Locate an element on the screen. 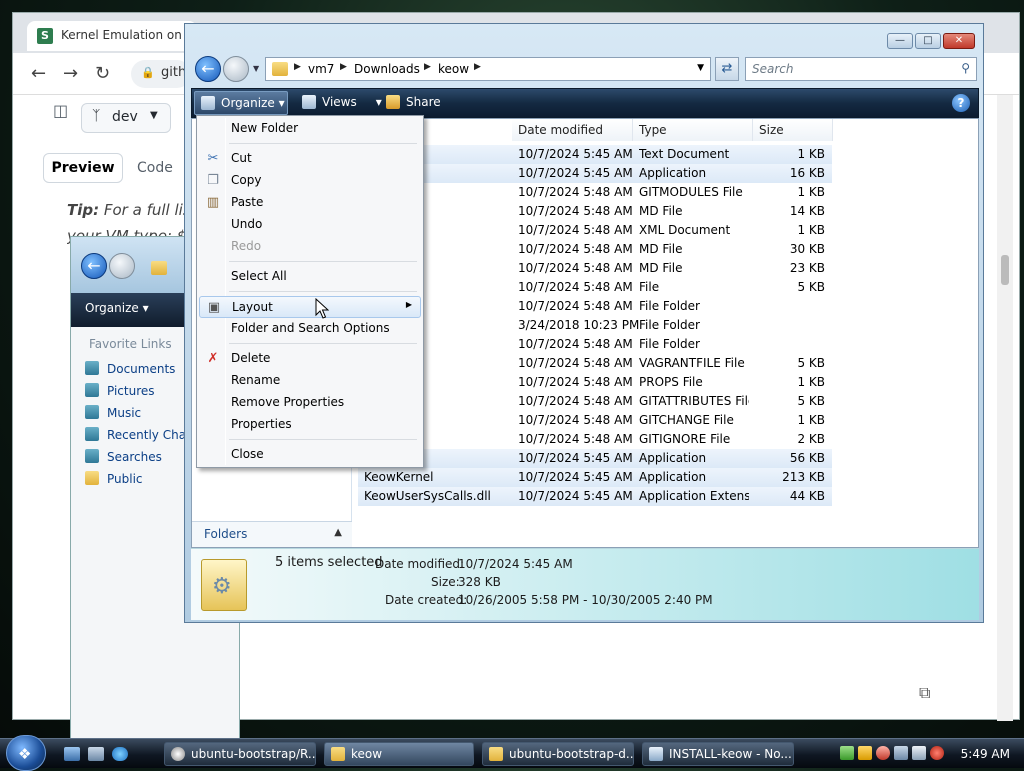  browser-scrollbar is located at coordinates (1005, 408).